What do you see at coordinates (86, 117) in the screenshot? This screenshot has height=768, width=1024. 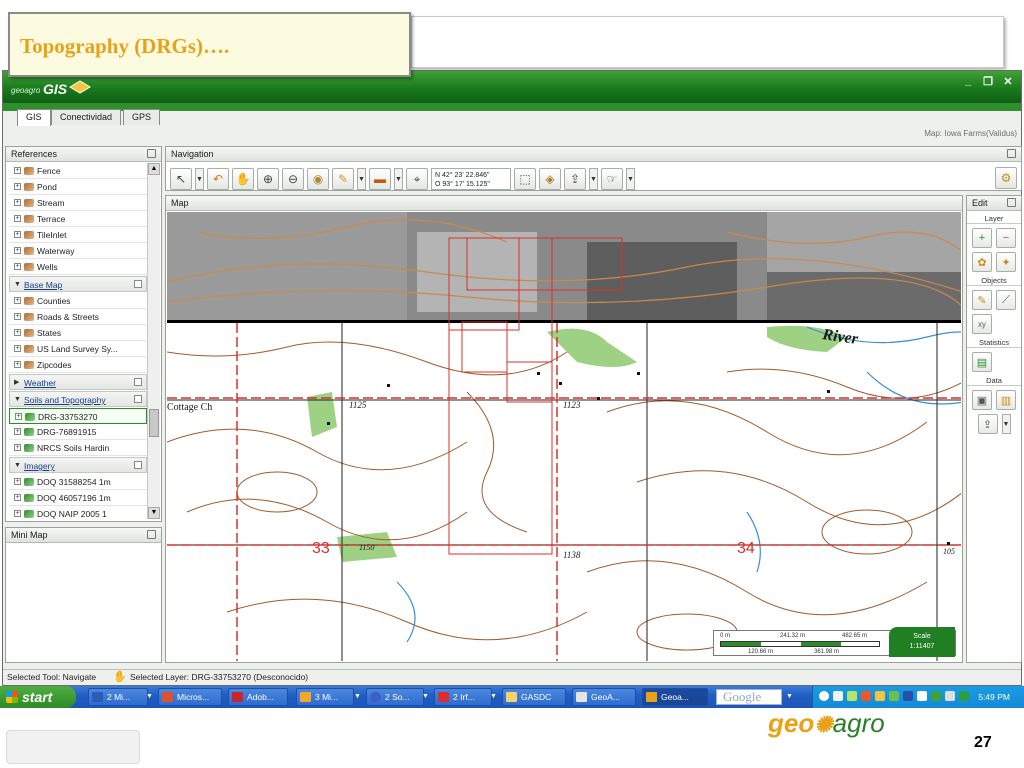 I see `tab-conectividad: Conectividad` at bounding box center [86, 117].